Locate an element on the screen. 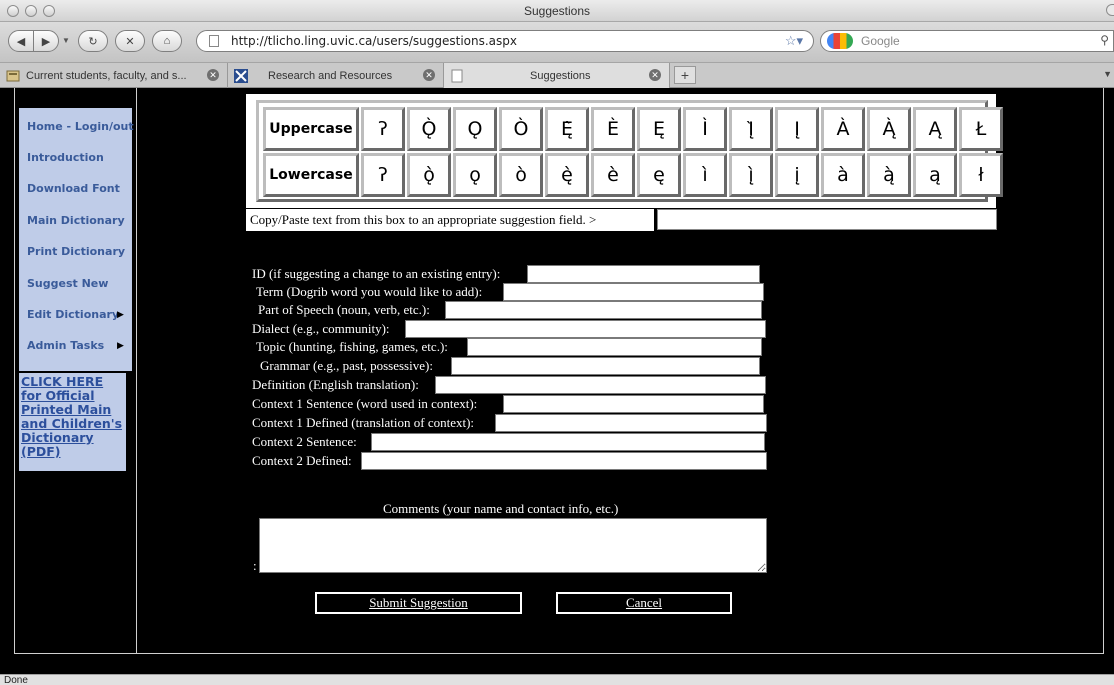 The height and width of the screenshot is (685, 1114). forward-arrow-icon: ▶ is located at coordinates (46, 41).